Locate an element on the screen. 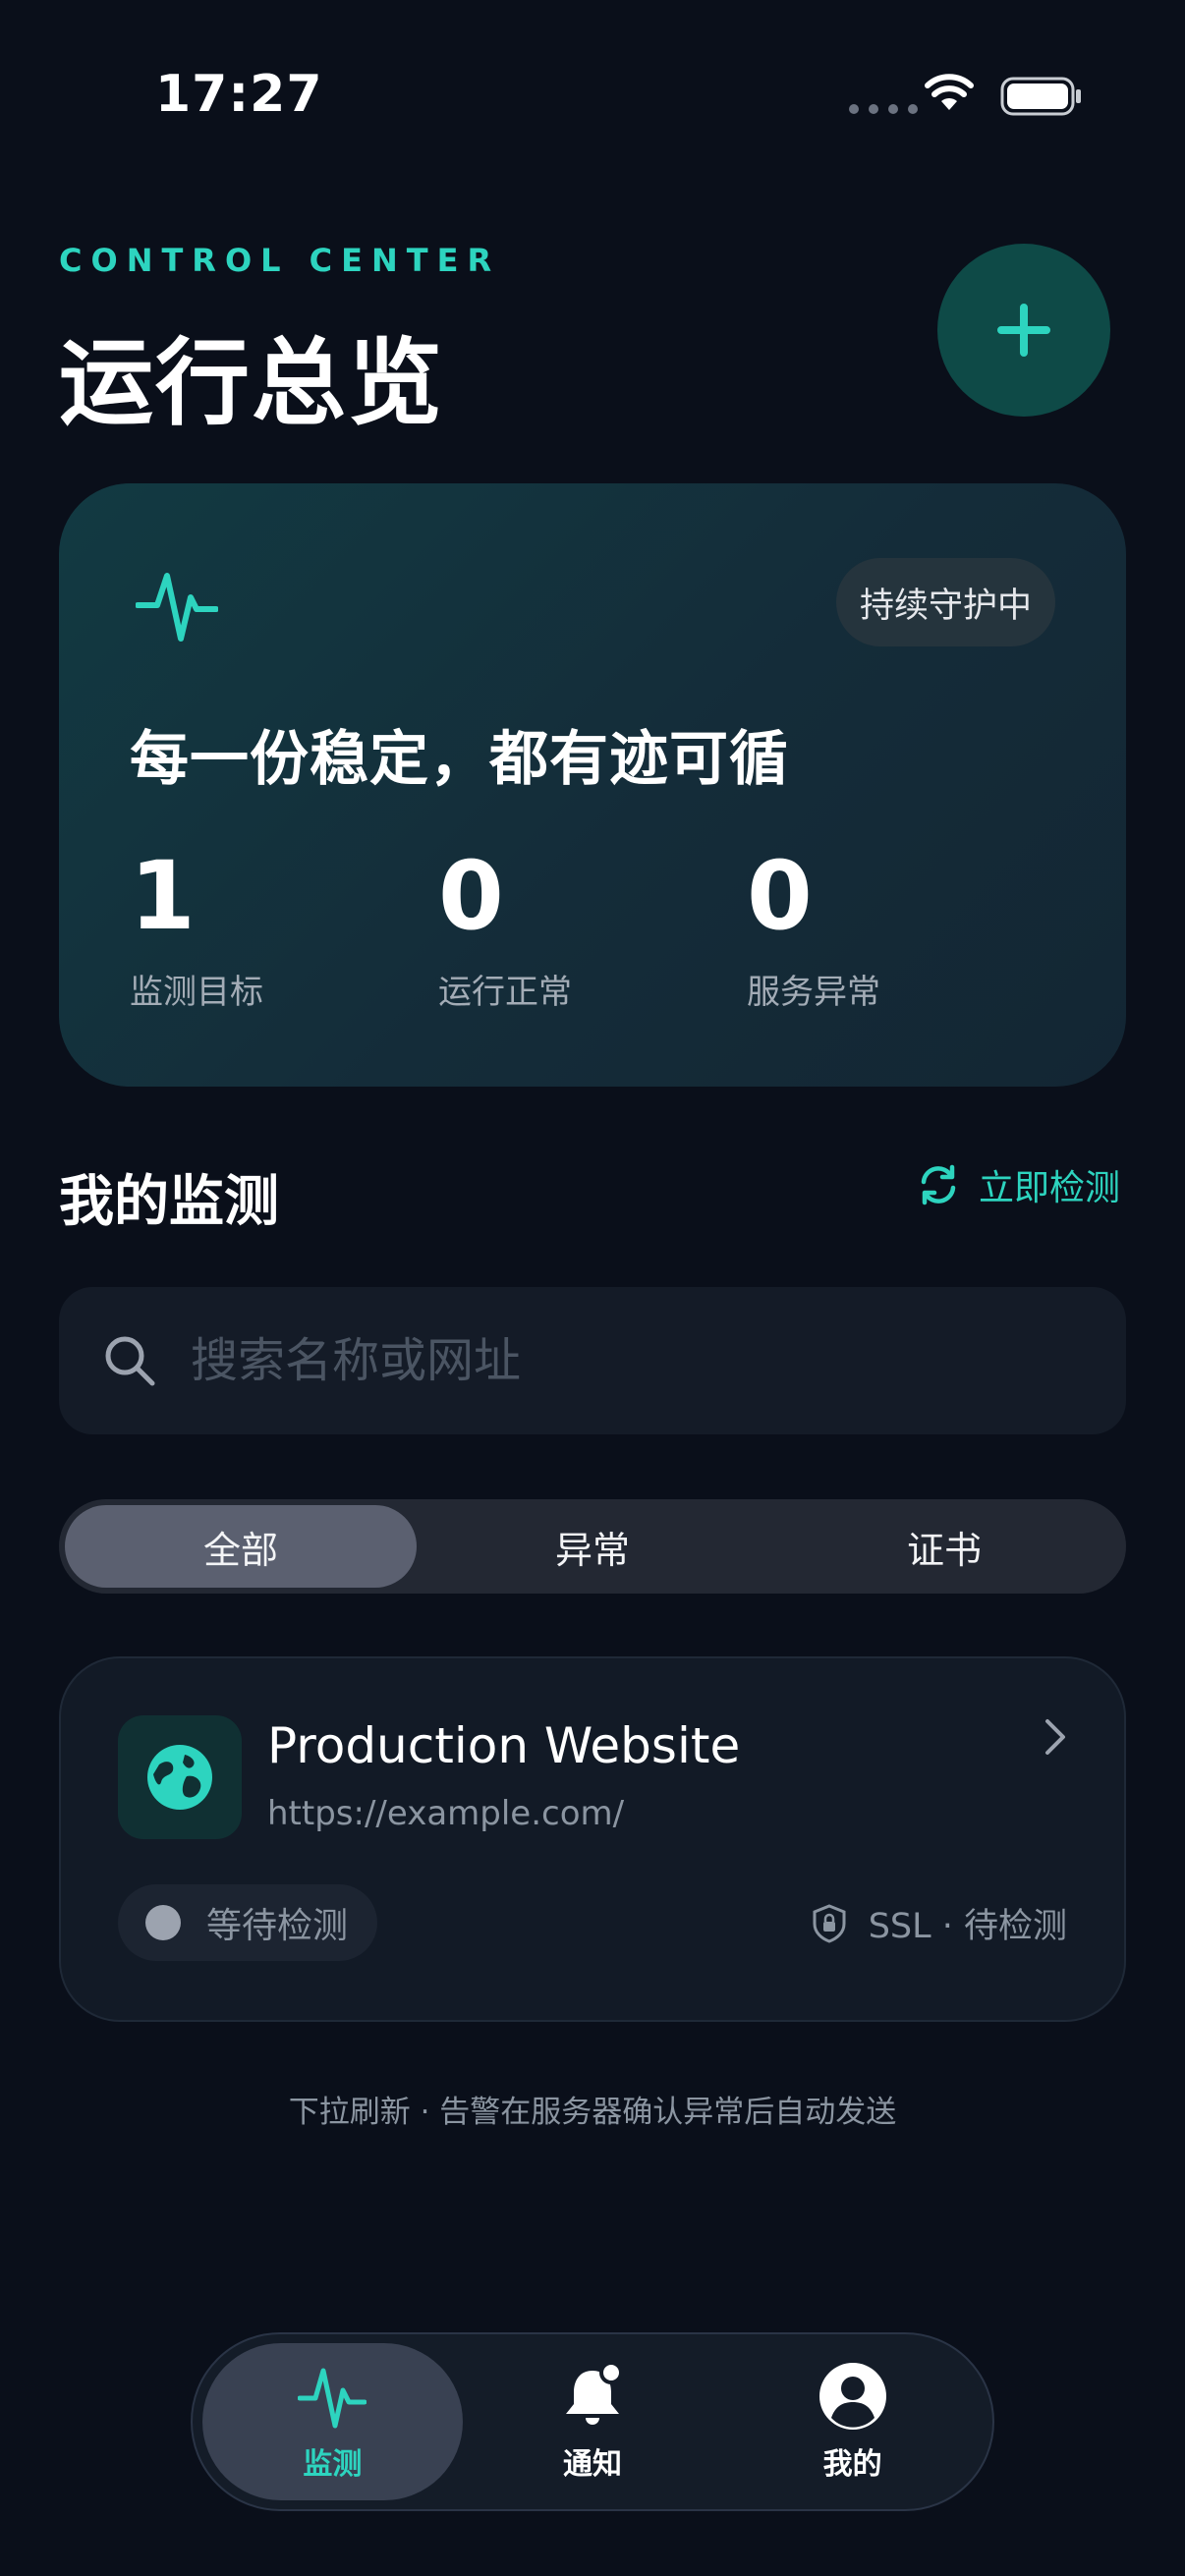 Image resolution: width=1185 pixels, height=2576 pixels. search-icon is located at coordinates (130, 1361).